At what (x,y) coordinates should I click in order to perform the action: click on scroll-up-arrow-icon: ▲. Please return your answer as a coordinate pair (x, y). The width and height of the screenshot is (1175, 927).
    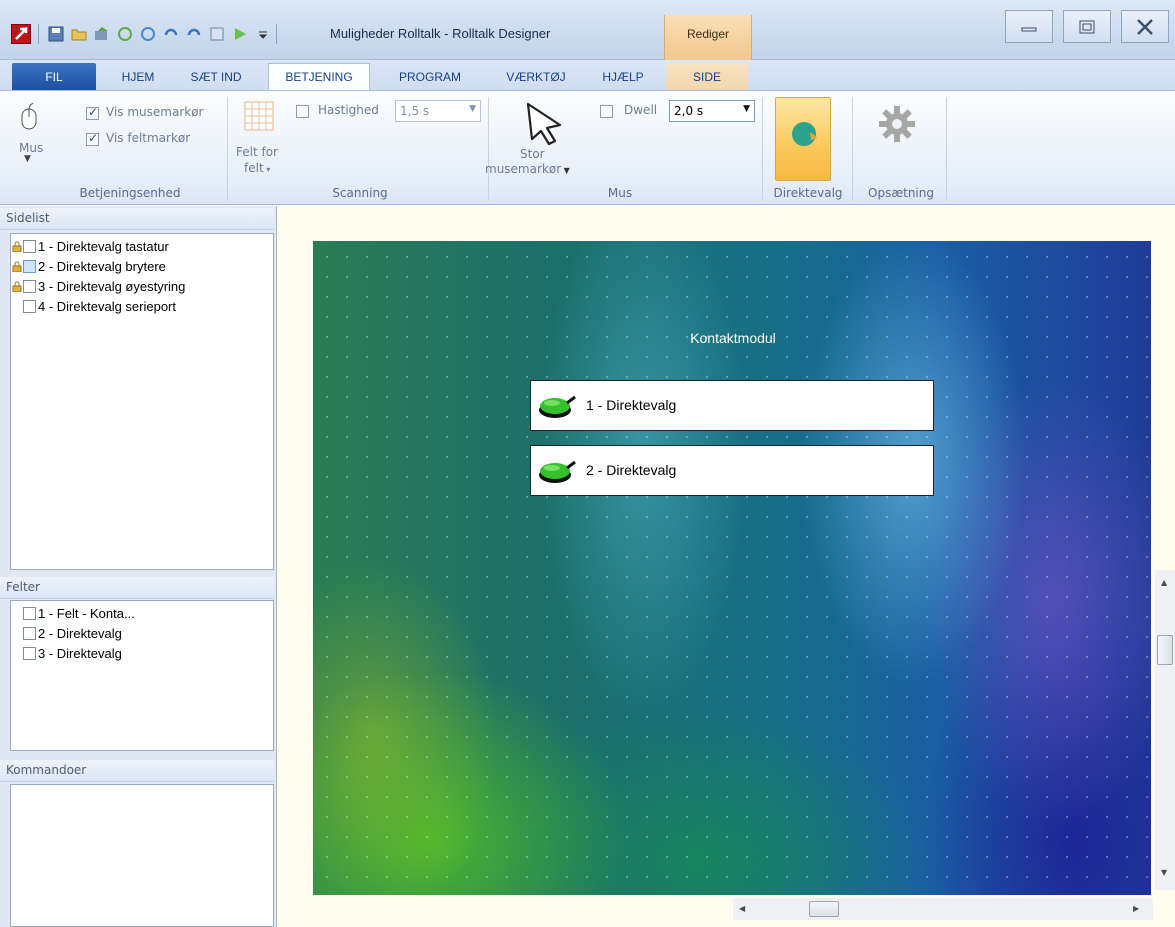
    Looking at the image, I should click on (1164, 582).